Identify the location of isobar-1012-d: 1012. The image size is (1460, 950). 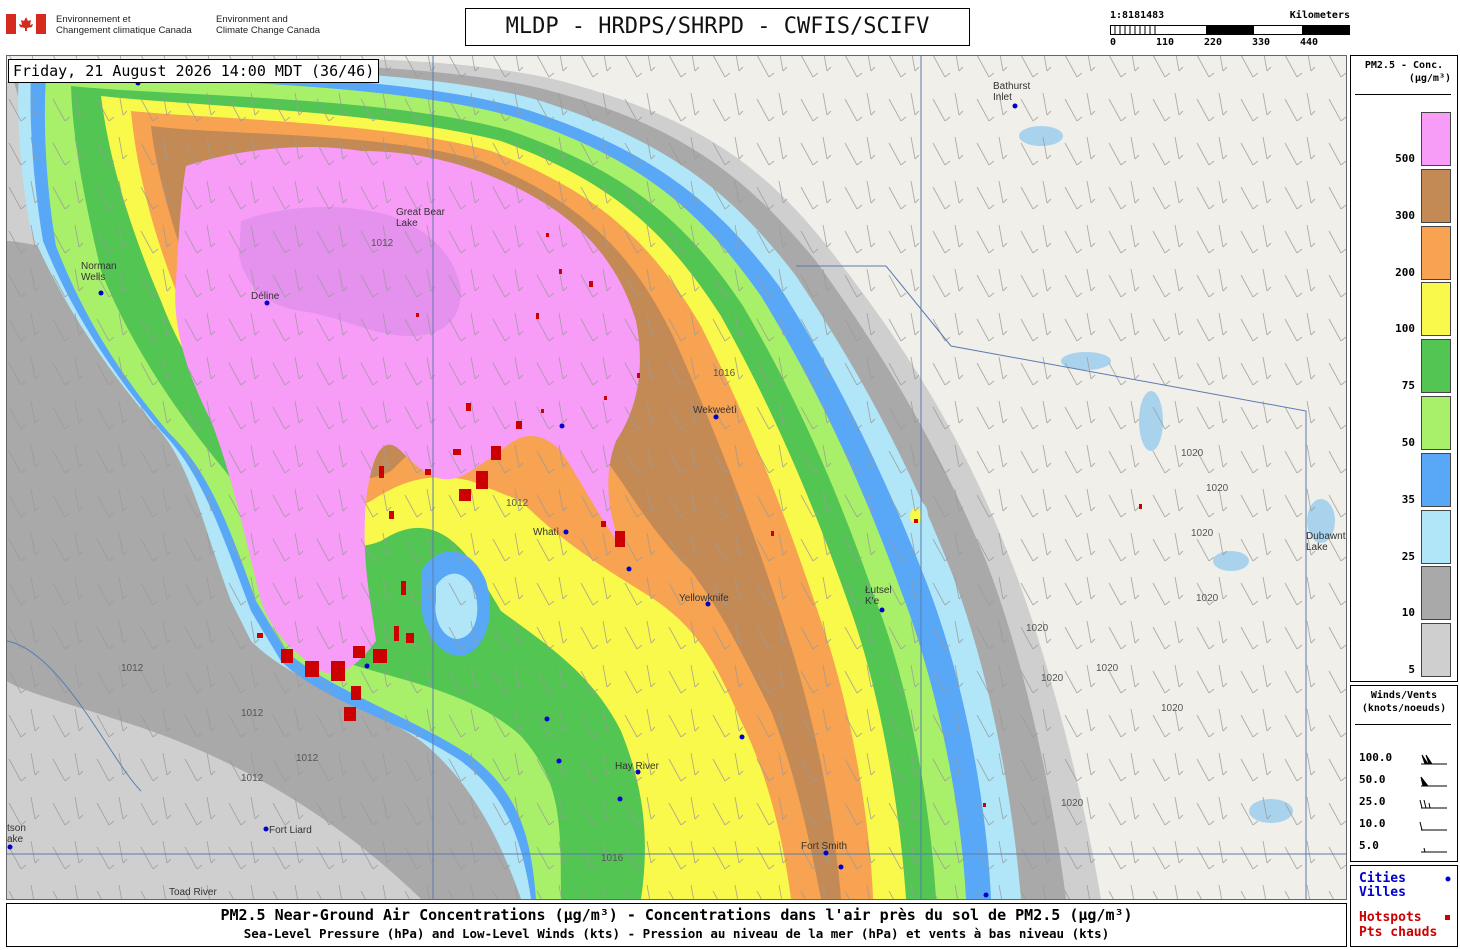
(307, 758).